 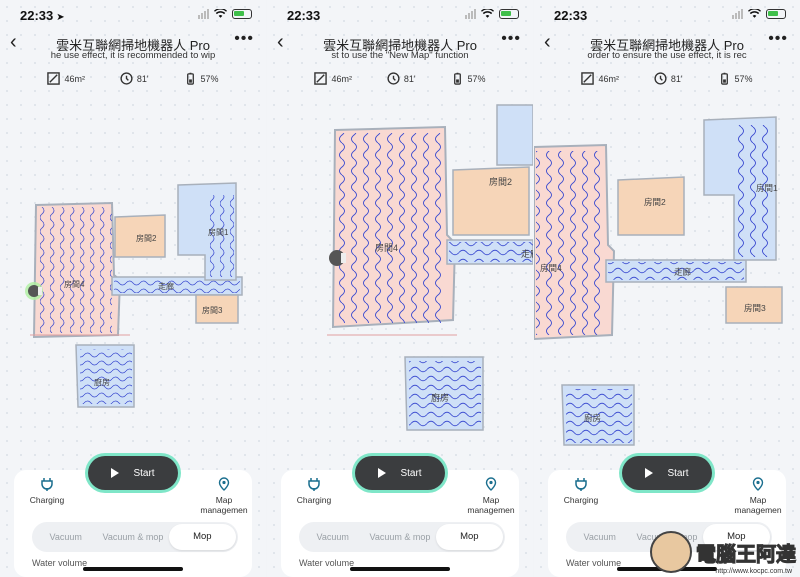 What do you see at coordinates (457, 78) in the screenshot?
I see `battery-level-icon` at bounding box center [457, 78].